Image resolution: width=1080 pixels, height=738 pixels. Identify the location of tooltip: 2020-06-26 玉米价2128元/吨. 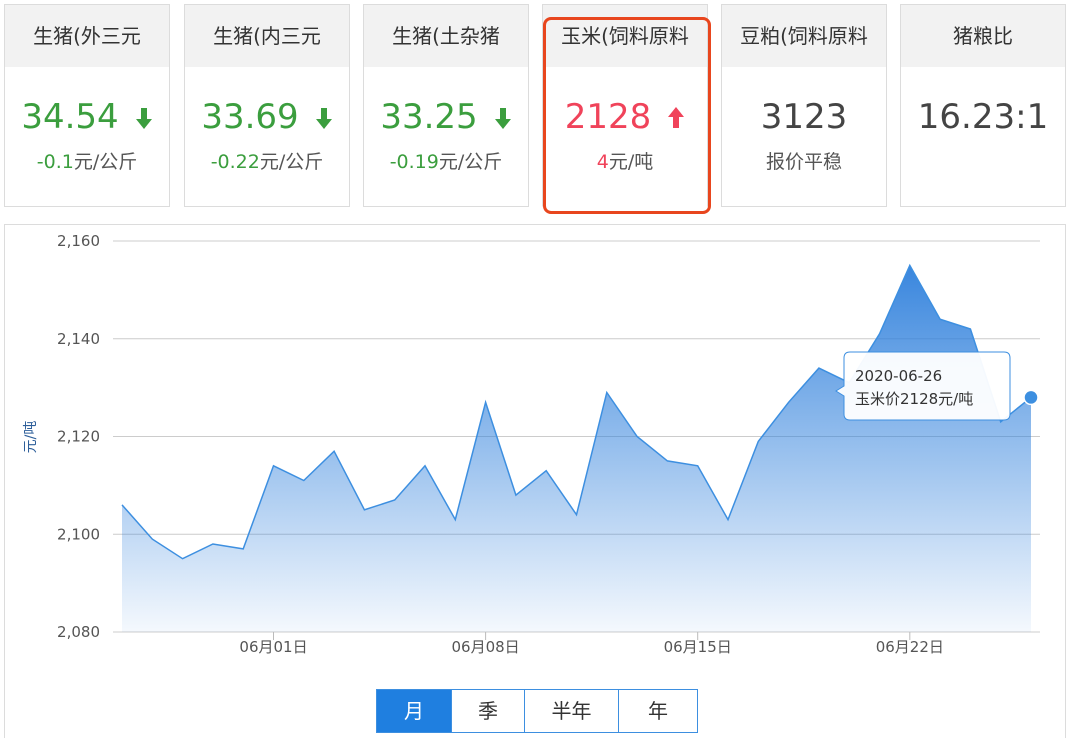
(923, 386).